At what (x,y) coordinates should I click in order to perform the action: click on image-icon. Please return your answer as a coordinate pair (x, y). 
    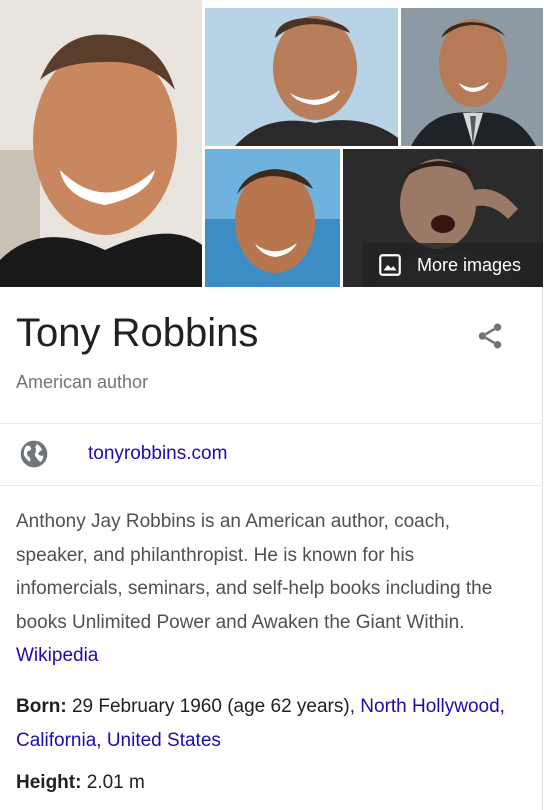
    Looking at the image, I should click on (390, 265).